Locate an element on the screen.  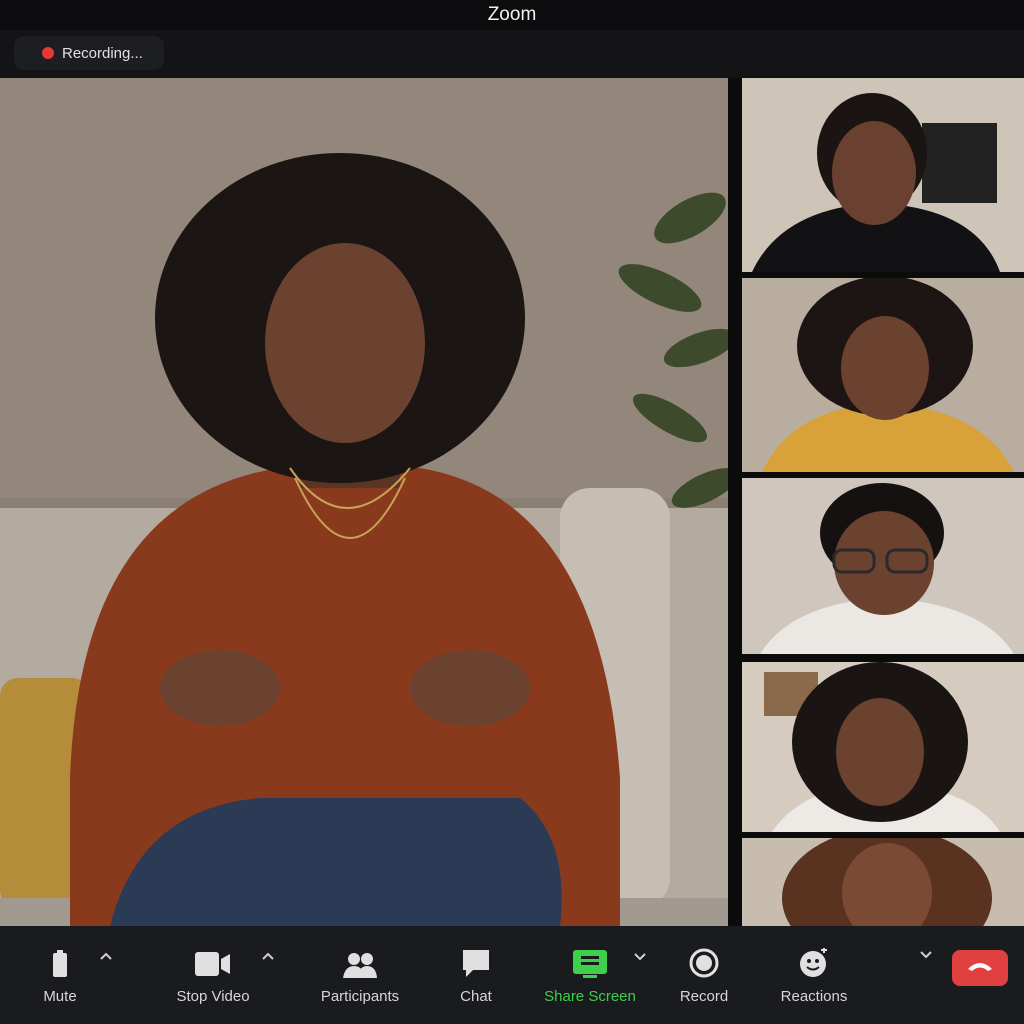
record-button: Record is located at coordinates (704, 975).